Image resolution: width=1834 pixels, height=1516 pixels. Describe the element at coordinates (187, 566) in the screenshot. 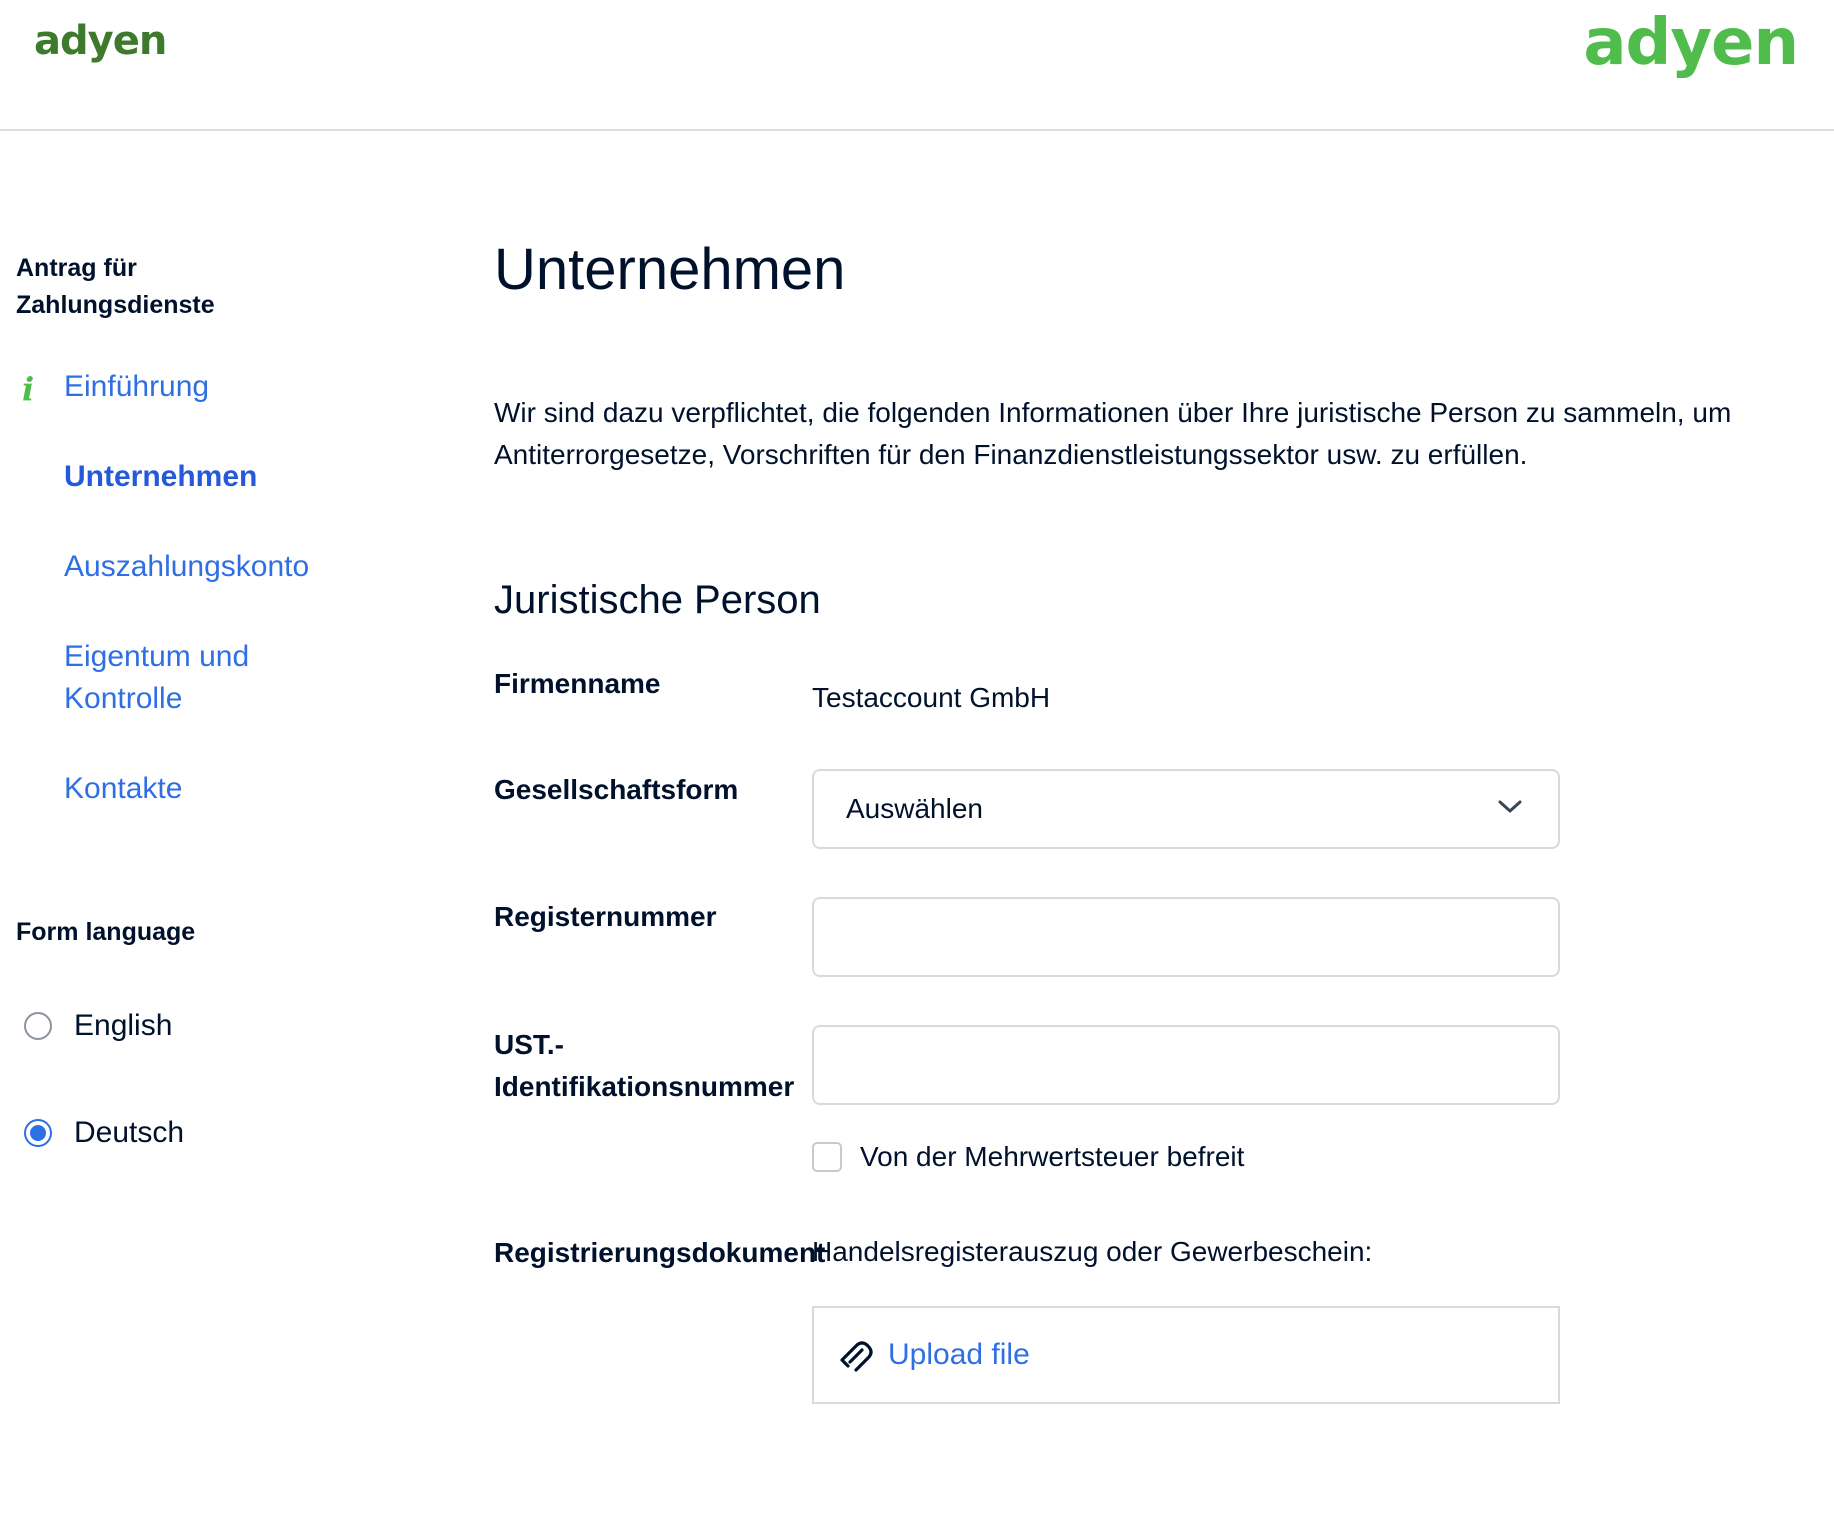

I see `nav-item-label: Auszahlungskonto` at that location.